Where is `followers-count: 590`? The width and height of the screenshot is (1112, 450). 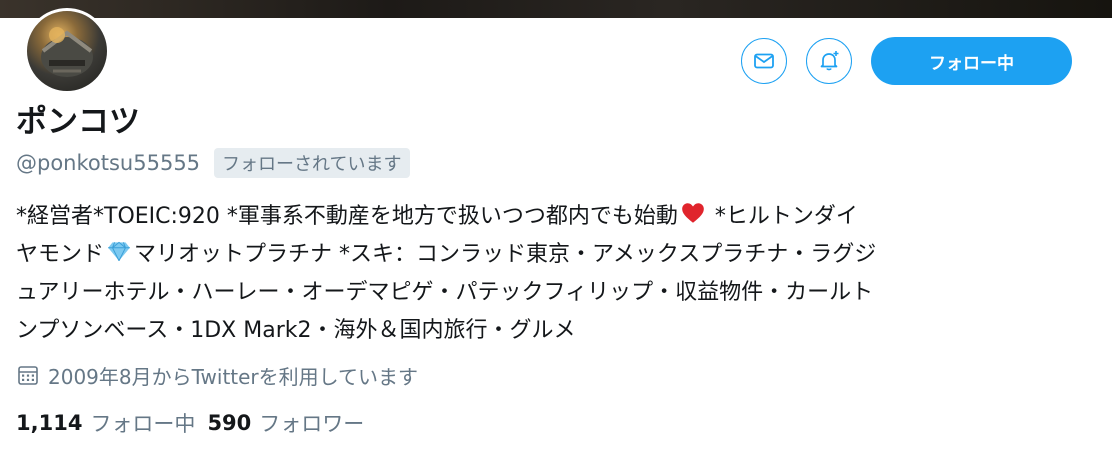 followers-count: 590 is located at coordinates (229, 423).